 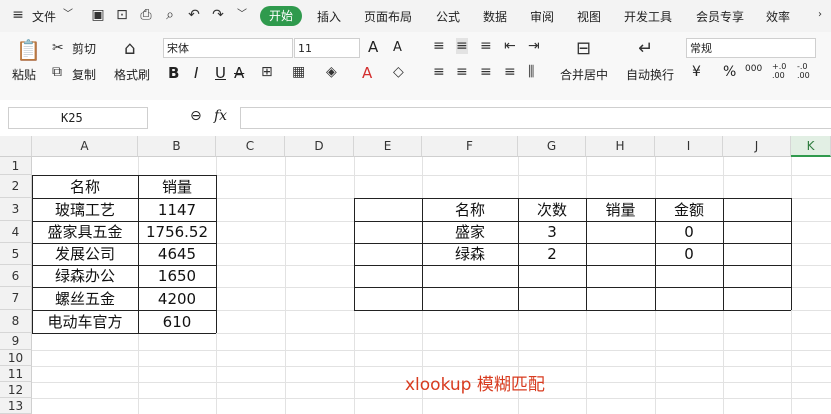 I want to click on print-preview-icon: ⌕, so click(x=170, y=15).